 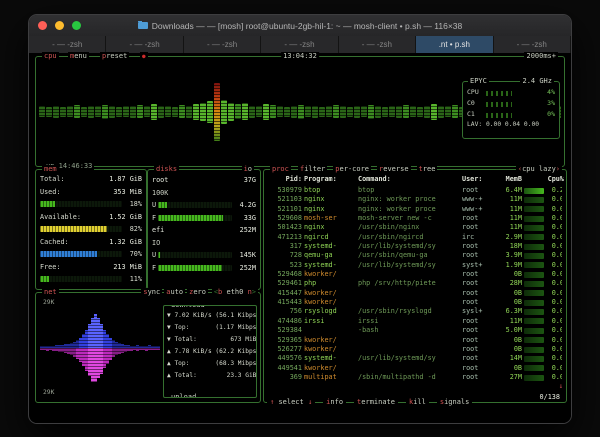 What do you see at coordinates (427, 169) in the screenshot?
I see `tree-toggle: tree` at bounding box center [427, 169].